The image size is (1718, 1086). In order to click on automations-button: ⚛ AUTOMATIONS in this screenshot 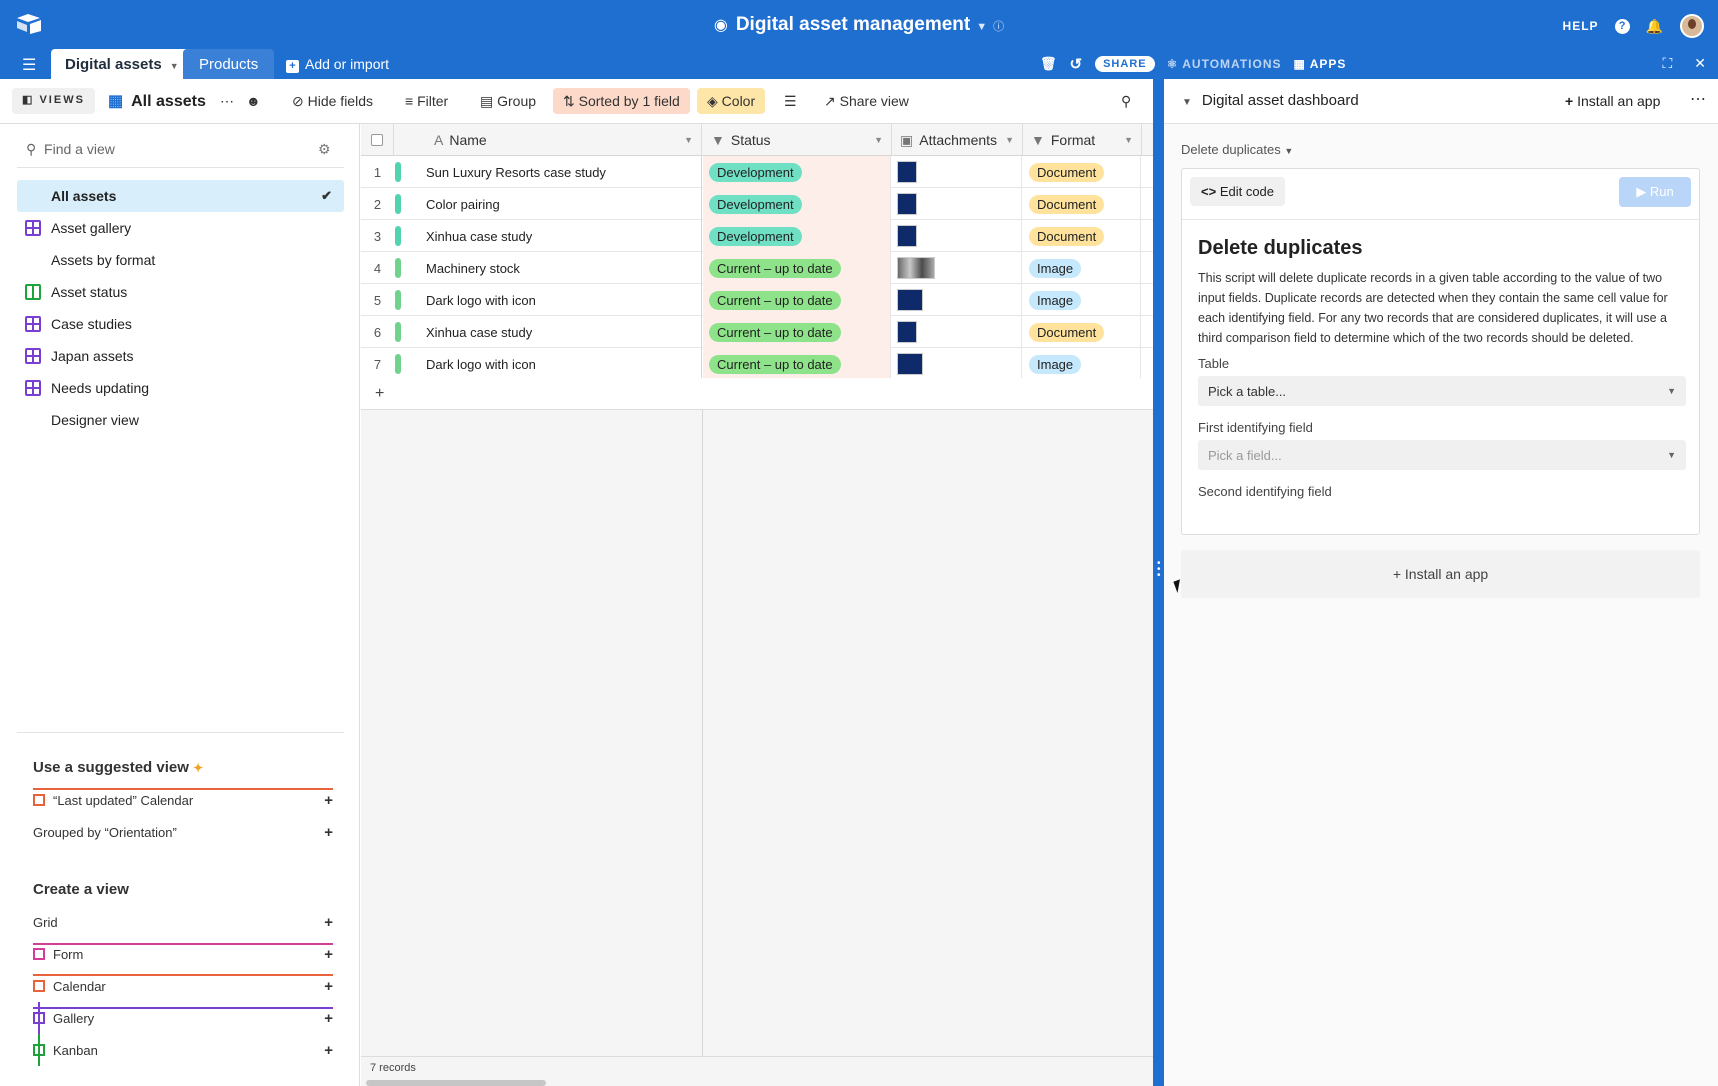, I will do `click(1224, 64)`.